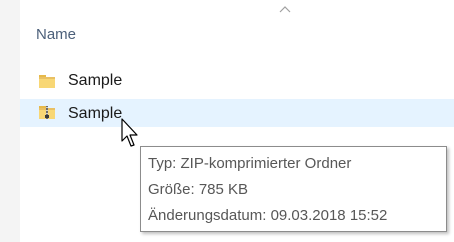  I want to click on tooltip-date-line: Änderungsdatum: 09.03.2018 15:52, so click(268, 215).